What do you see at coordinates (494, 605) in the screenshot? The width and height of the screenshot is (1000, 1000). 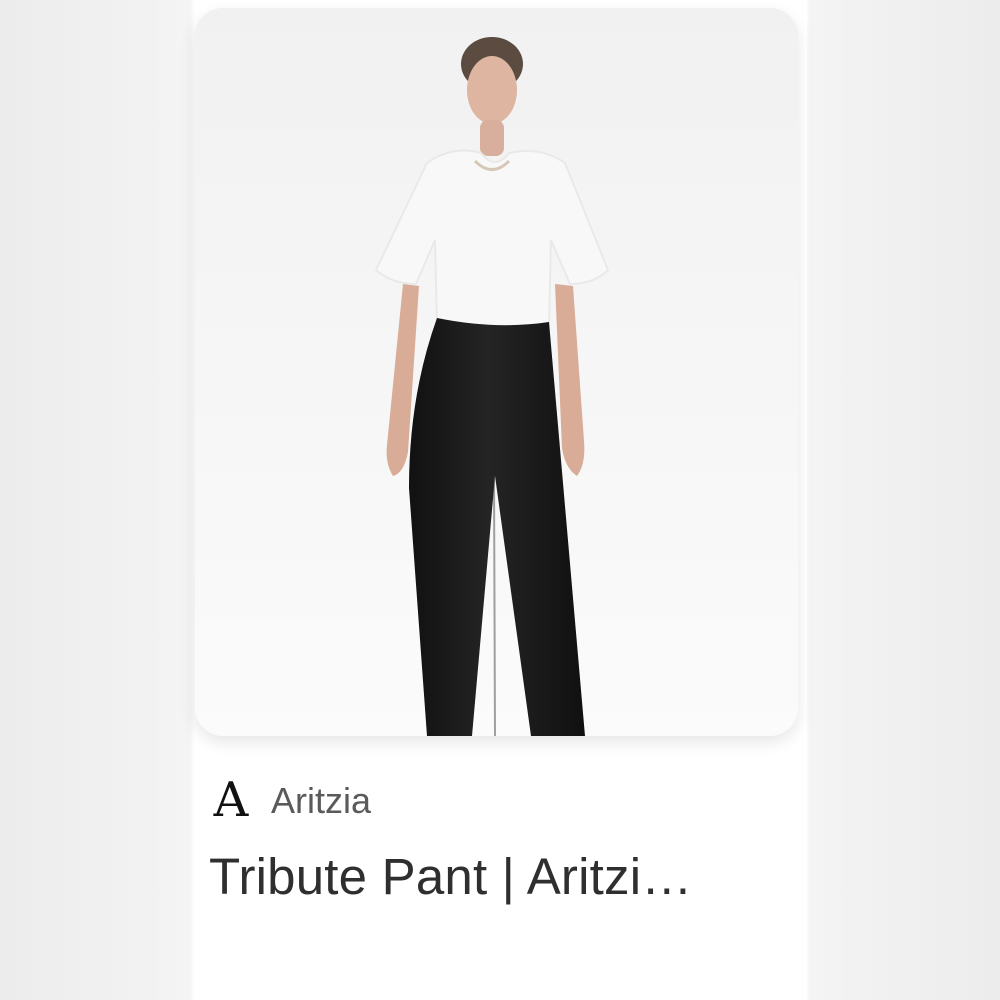 I see `pants-center-fold` at bounding box center [494, 605].